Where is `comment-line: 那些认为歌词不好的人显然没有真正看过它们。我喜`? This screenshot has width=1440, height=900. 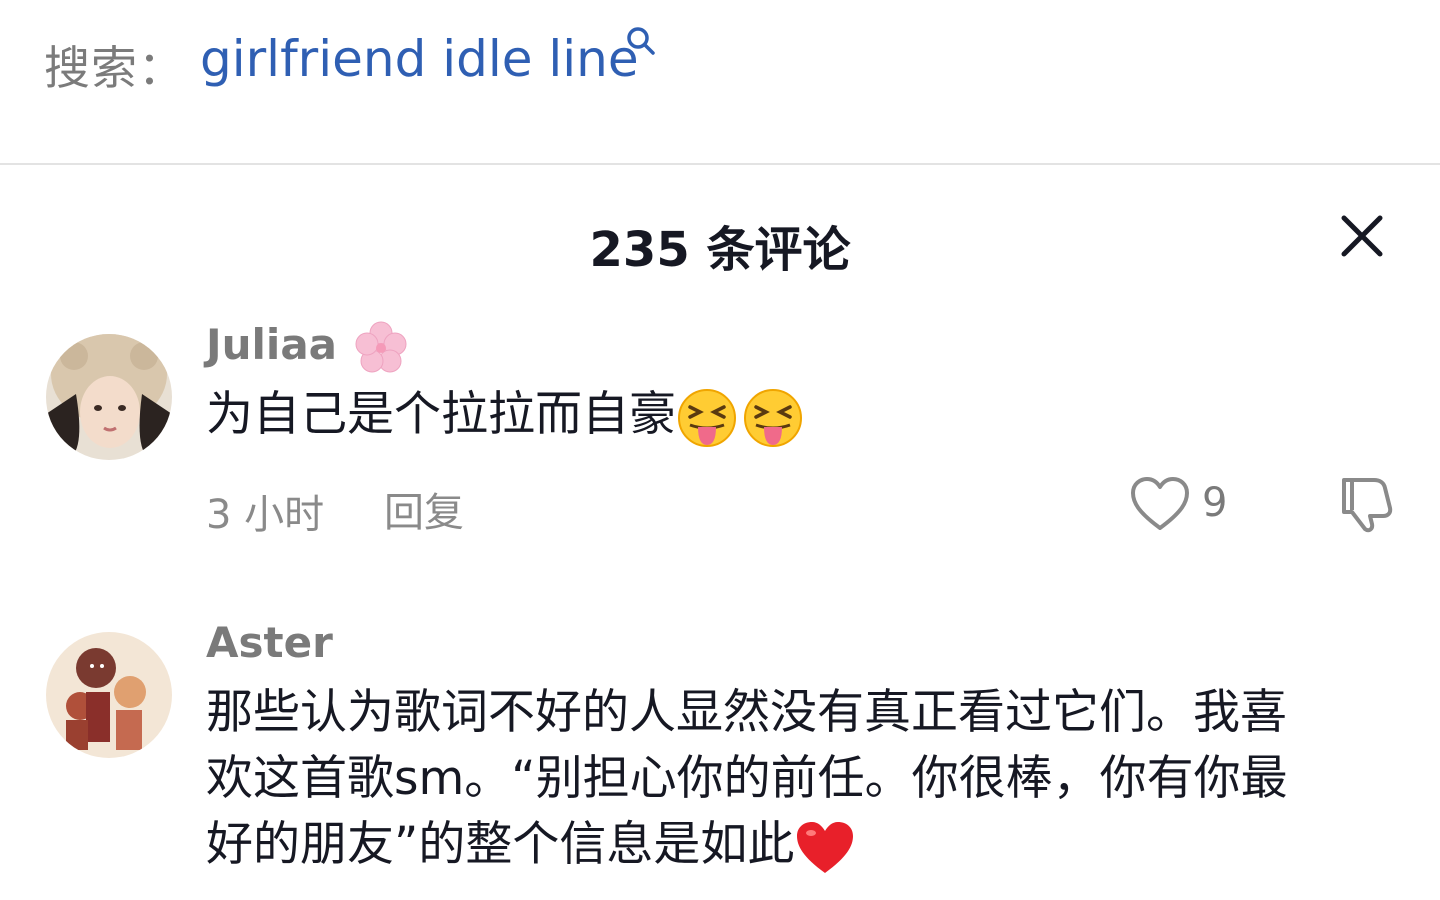
comment-line: 那些认为歌词不好的人显然没有真正看过它们。我喜 is located at coordinates (746, 712).